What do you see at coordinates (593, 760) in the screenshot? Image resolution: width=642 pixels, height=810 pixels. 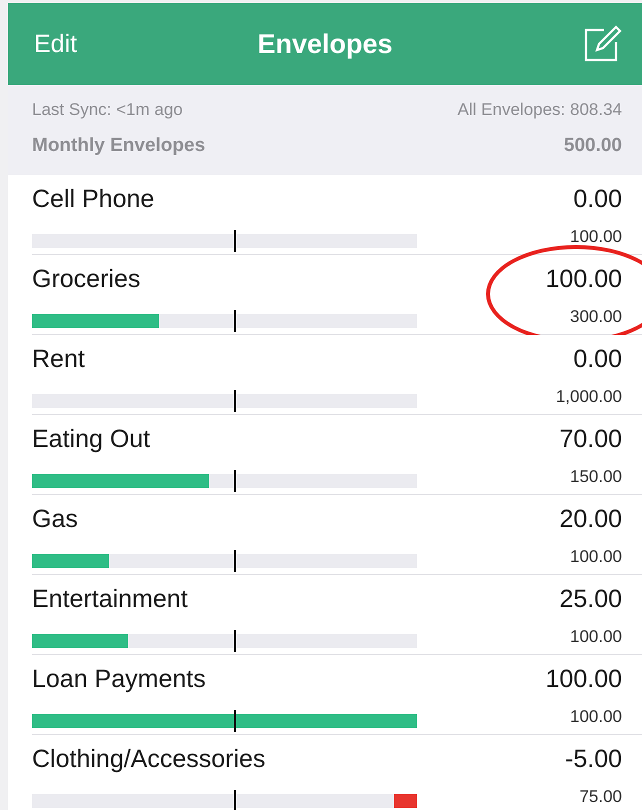 I see `envelope-amount: -5.00` at bounding box center [593, 760].